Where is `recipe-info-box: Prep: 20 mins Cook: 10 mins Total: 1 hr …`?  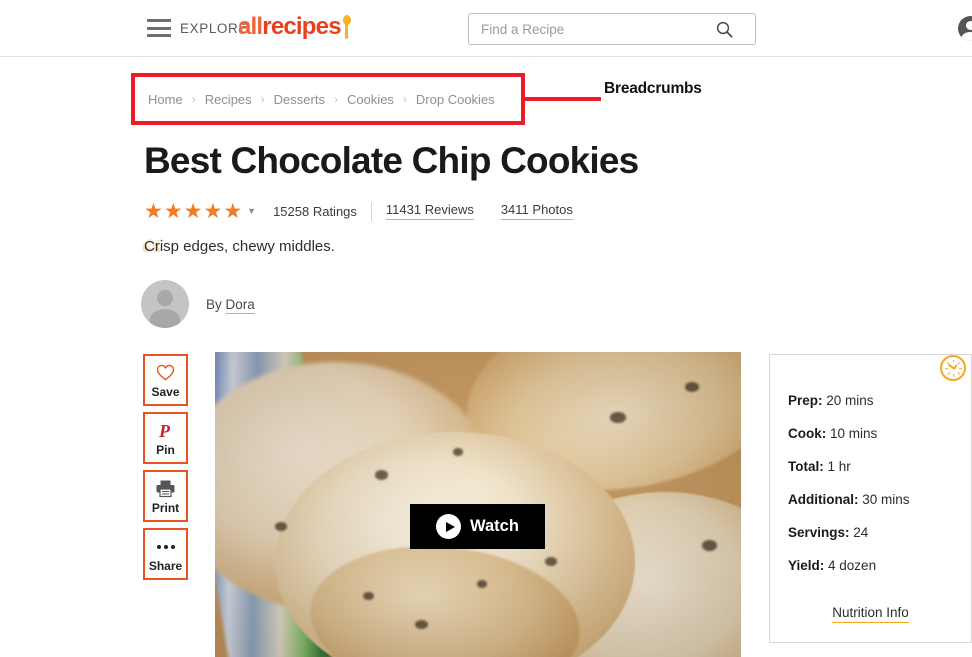 recipe-info-box: Prep: 20 mins Cook: 10 mins Total: 1 hr … is located at coordinates (870, 498).